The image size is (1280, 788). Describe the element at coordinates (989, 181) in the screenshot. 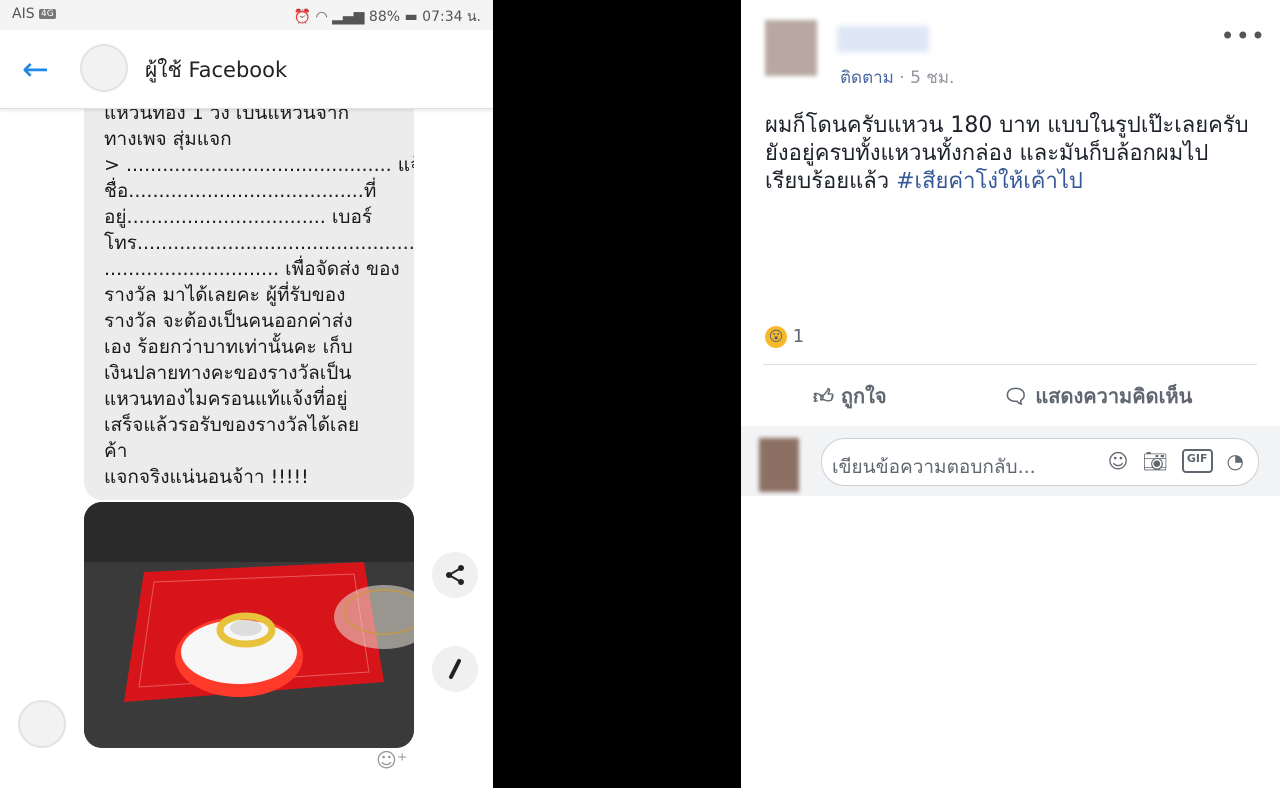

I see `hashtag-link: #เสียค่าโง่ให้เค้าไป` at that location.